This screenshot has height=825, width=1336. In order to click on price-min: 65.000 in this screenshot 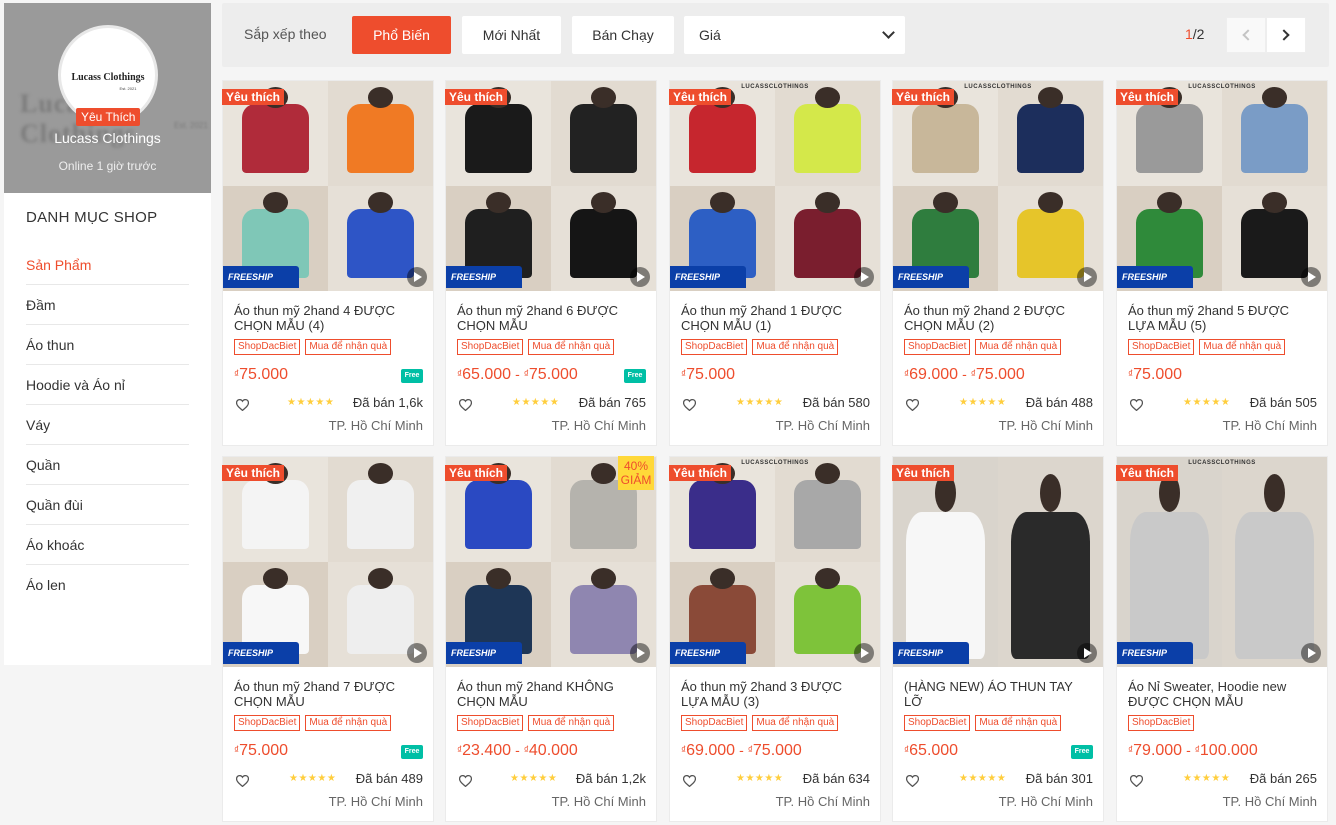, I will do `click(934, 750)`.